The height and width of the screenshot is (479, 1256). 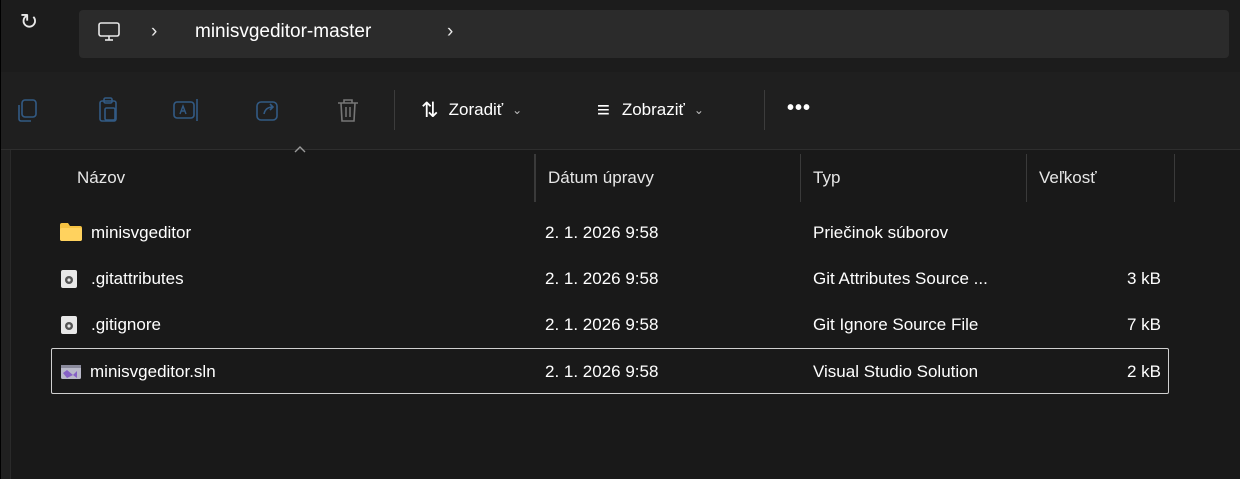 What do you see at coordinates (603, 109) in the screenshot?
I see `view-icon: ≡` at bounding box center [603, 109].